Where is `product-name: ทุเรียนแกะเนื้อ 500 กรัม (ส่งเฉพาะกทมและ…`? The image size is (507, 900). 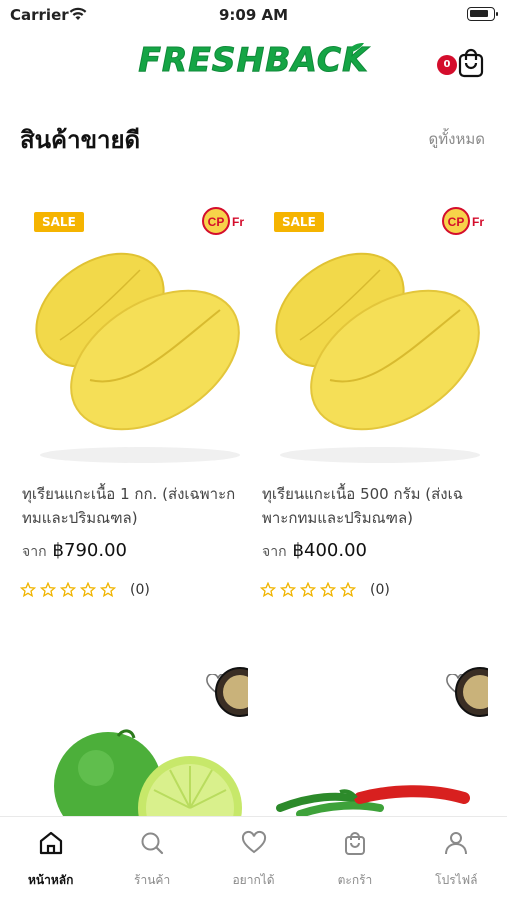 product-name: ทุเรียนแกะเนื้อ 500 กรัม (ส่งเฉพาะกทมและ… is located at coordinates (362, 506).